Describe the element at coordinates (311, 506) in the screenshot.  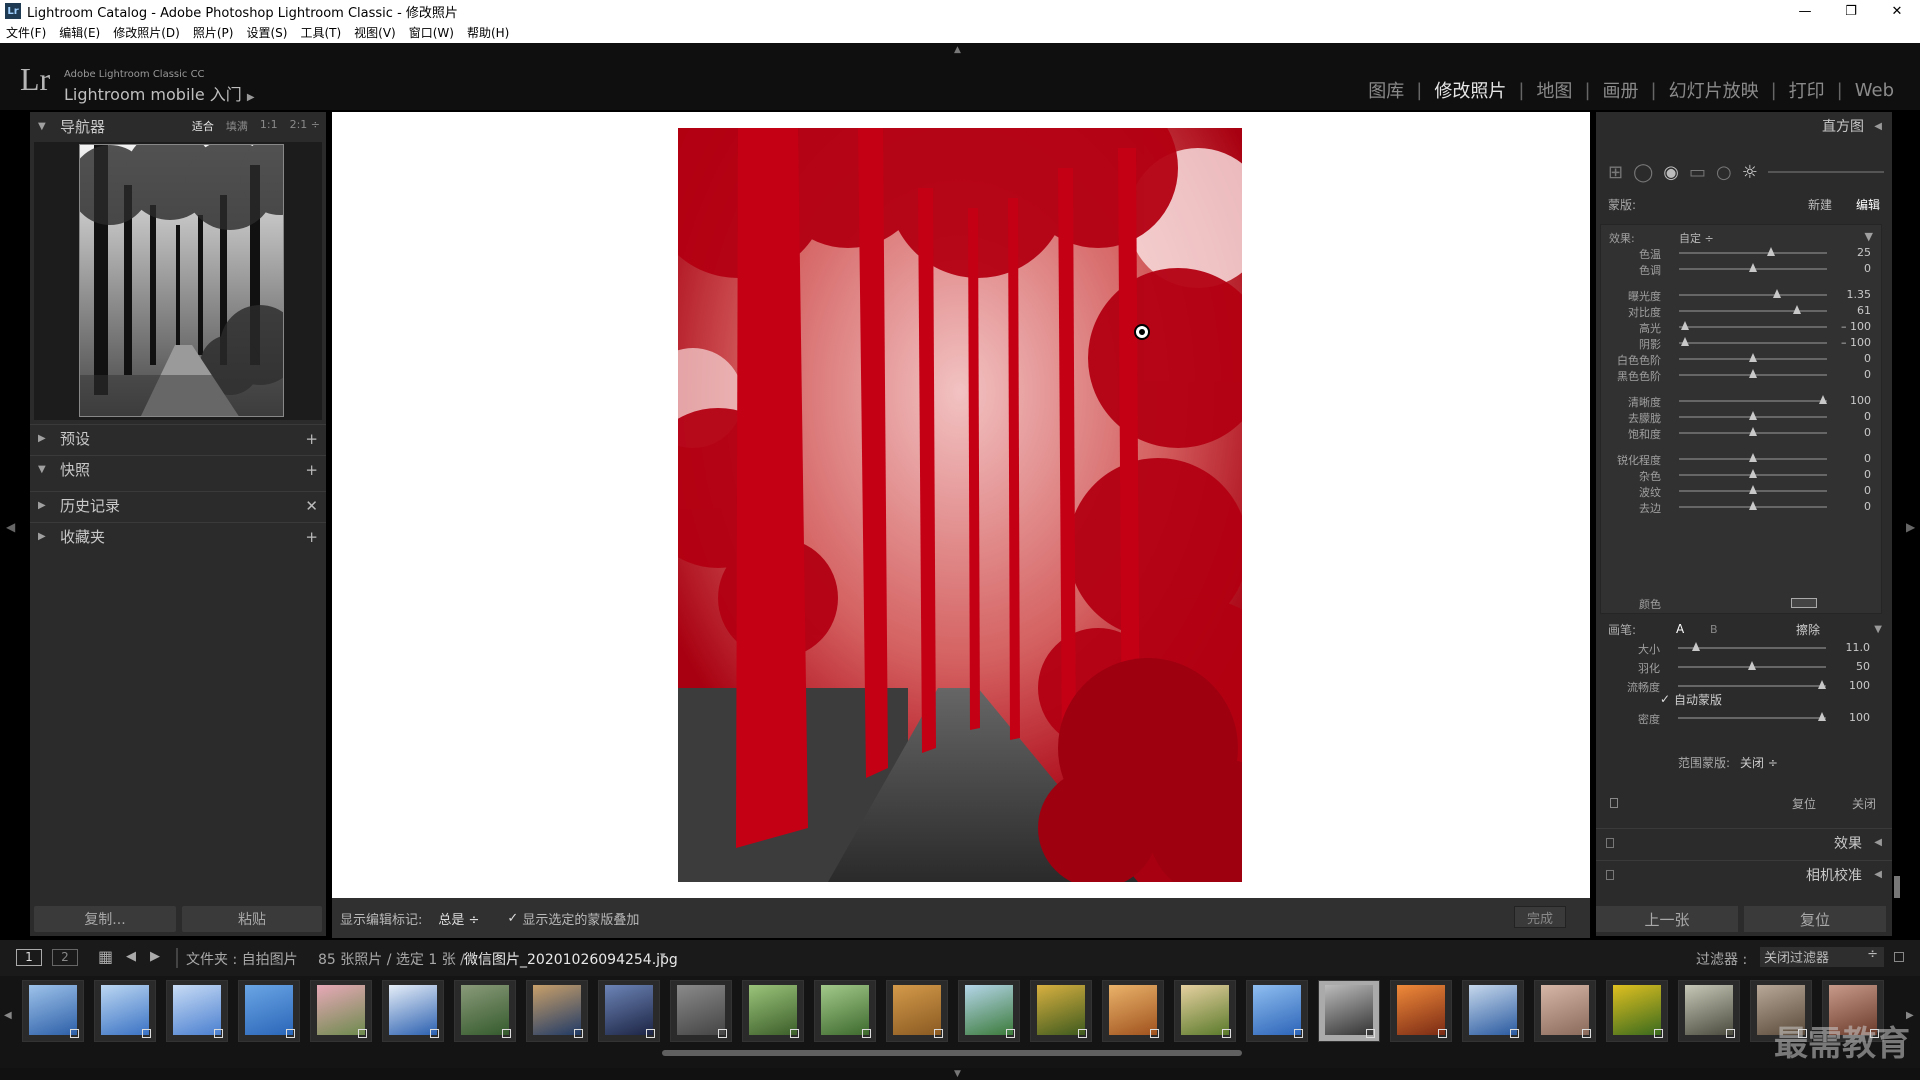
I see `clear-history-icon: ✕` at that location.